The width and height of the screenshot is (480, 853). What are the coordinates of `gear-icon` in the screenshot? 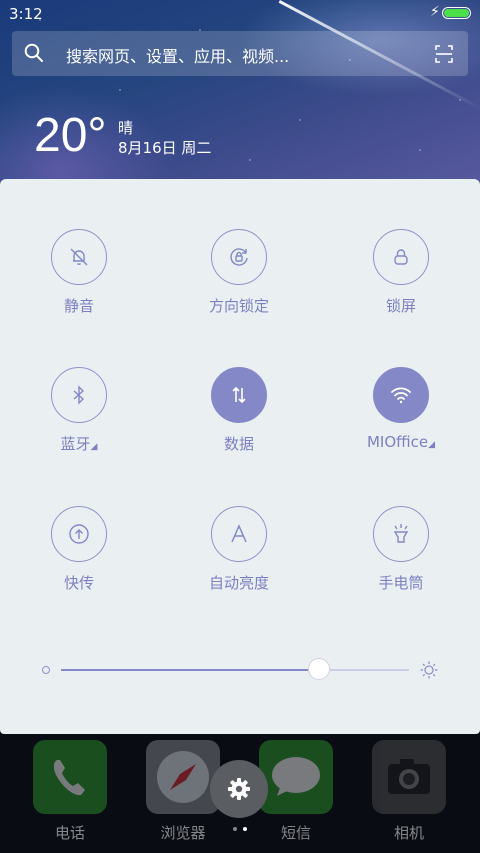 It's located at (239, 789).